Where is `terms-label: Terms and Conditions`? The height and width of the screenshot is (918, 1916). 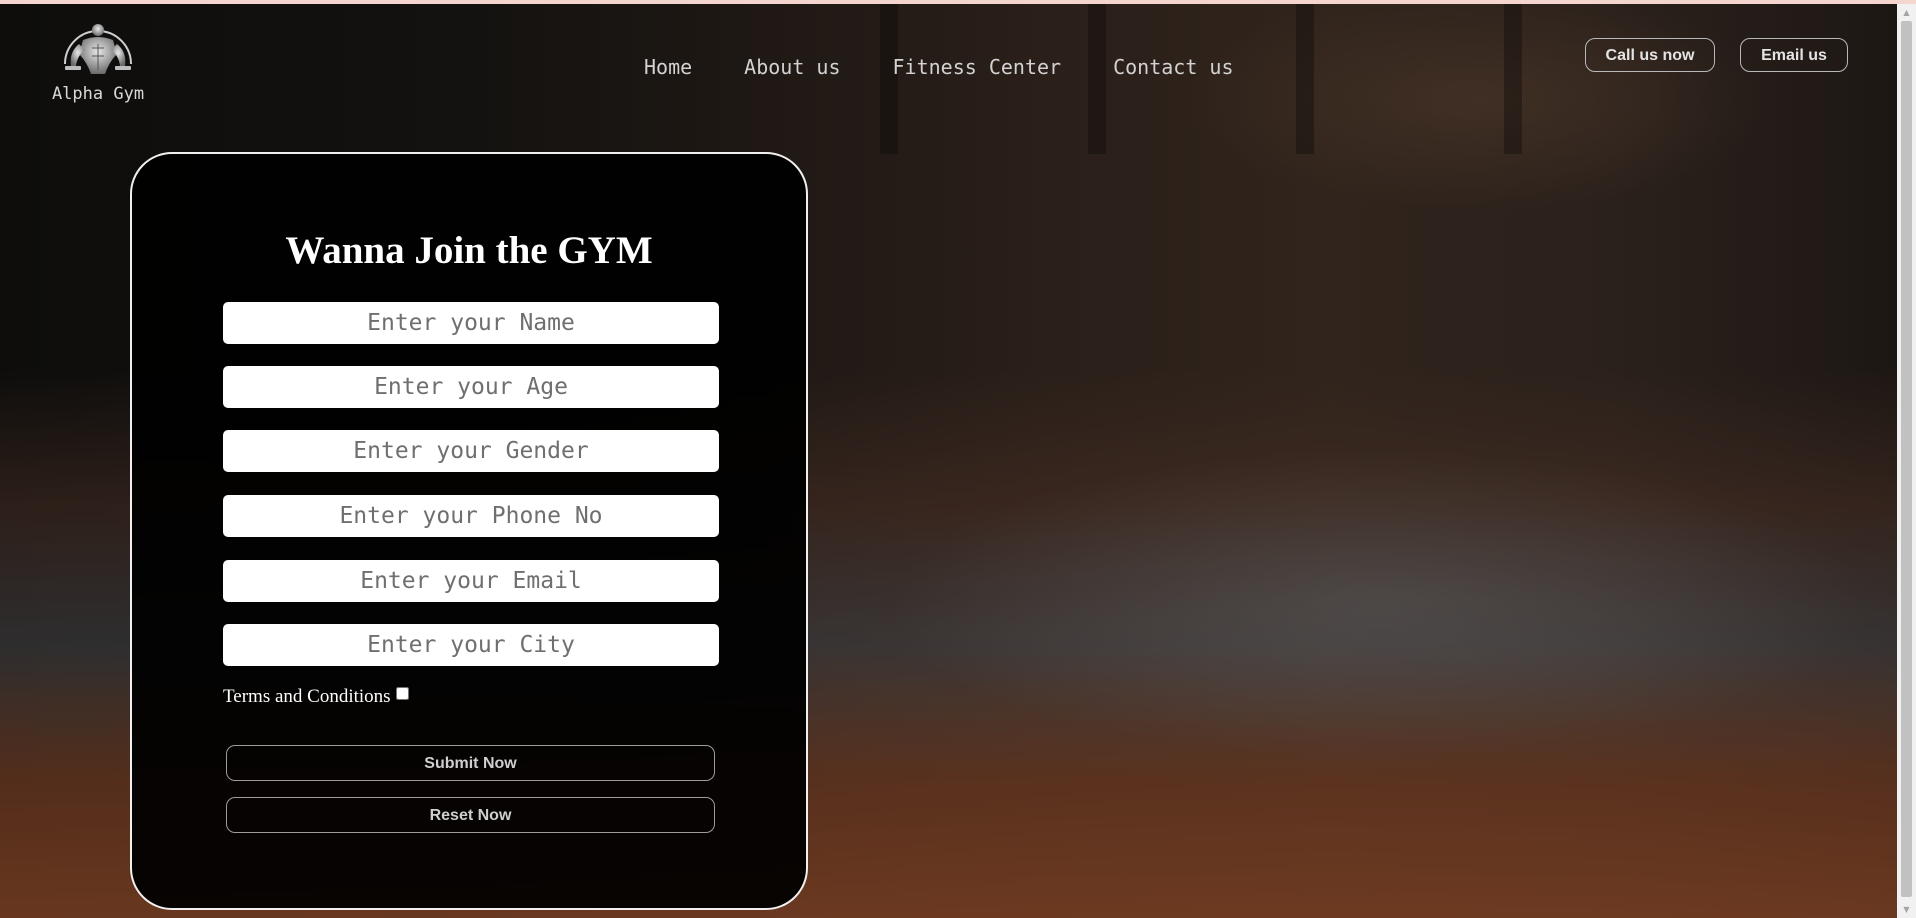 terms-label: Terms and Conditions is located at coordinates (307, 696).